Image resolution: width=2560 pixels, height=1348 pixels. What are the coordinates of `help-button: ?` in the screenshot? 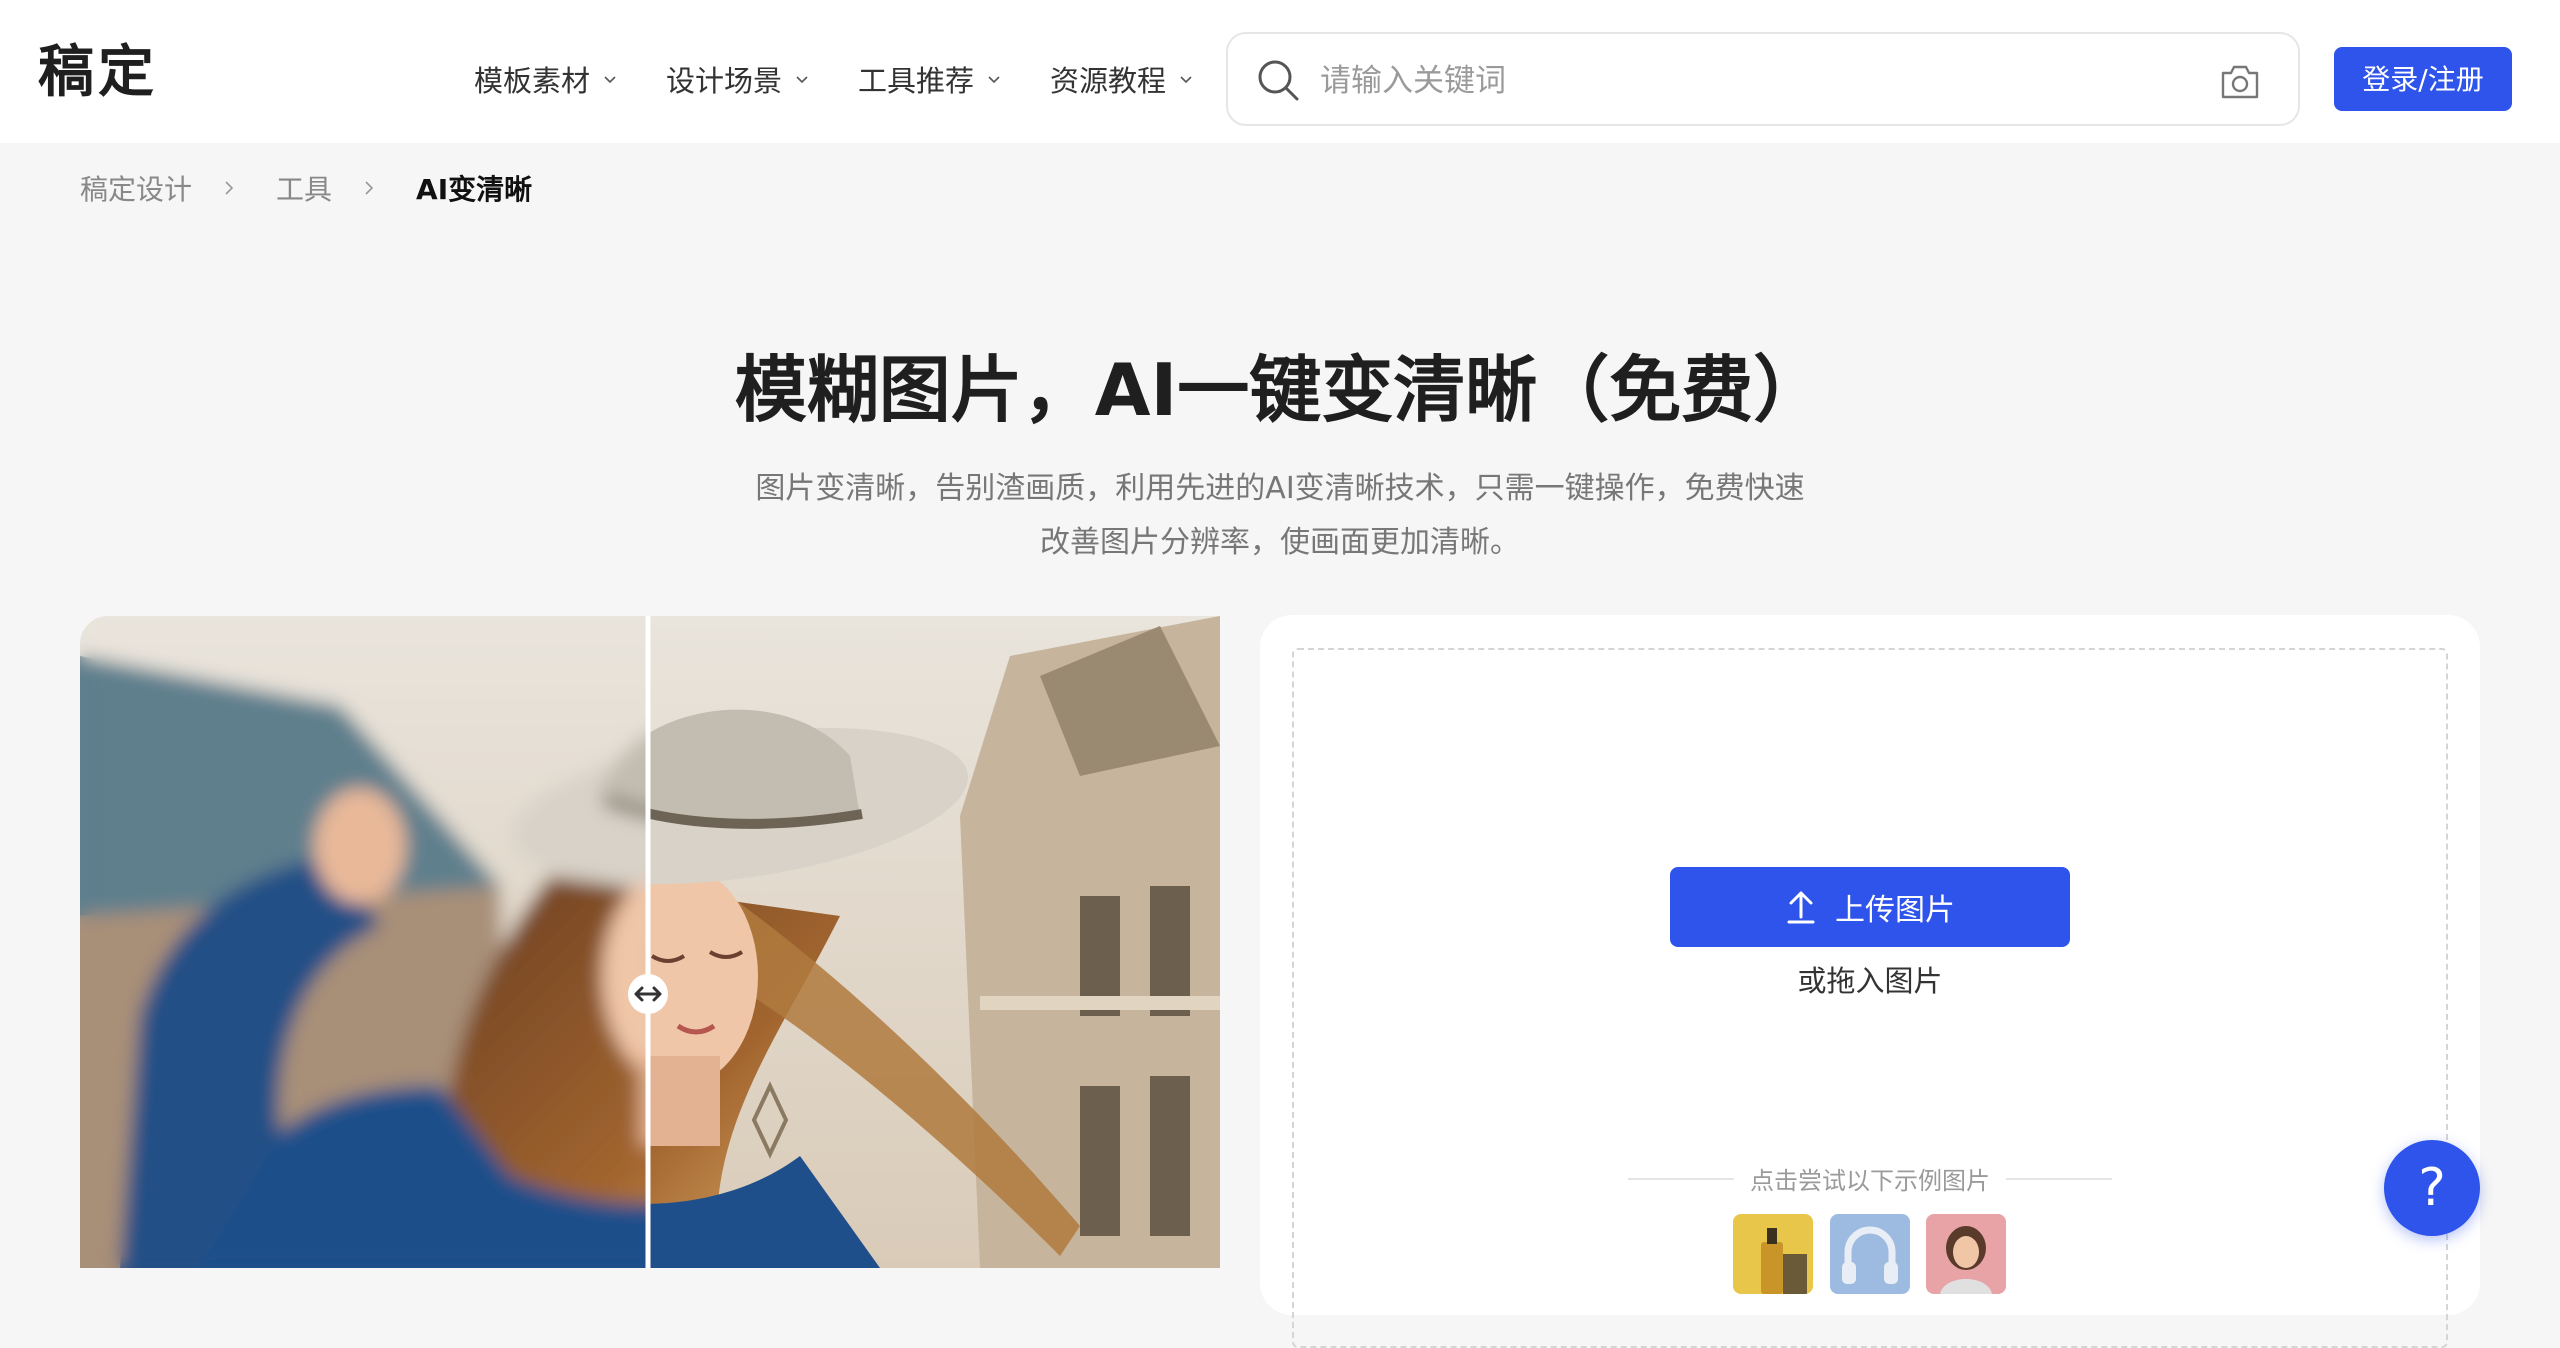 It's located at (2432, 1188).